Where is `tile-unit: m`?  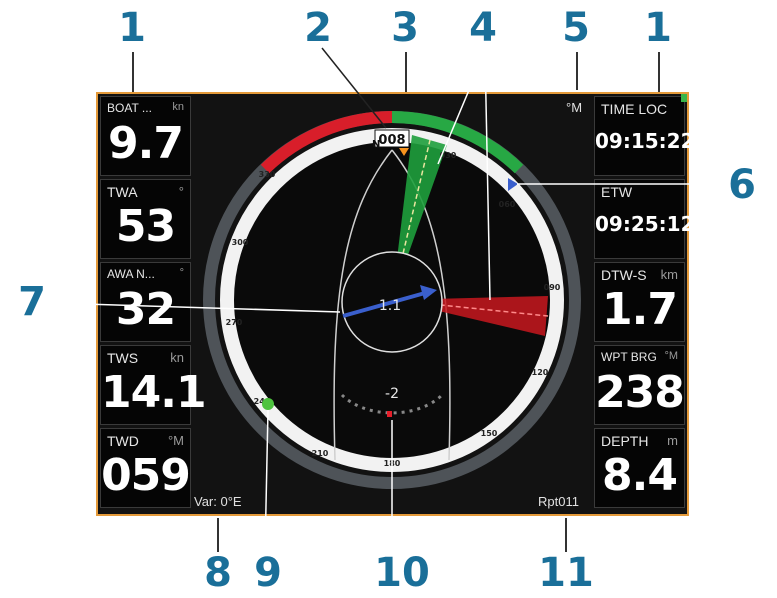
tile-unit: m is located at coordinates (672, 440).